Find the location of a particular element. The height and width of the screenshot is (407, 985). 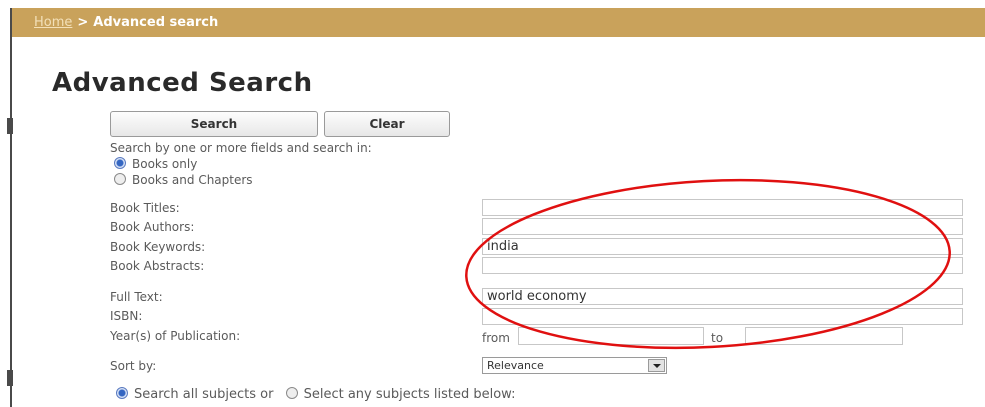

full-text-input: world economy is located at coordinates (722, 296).